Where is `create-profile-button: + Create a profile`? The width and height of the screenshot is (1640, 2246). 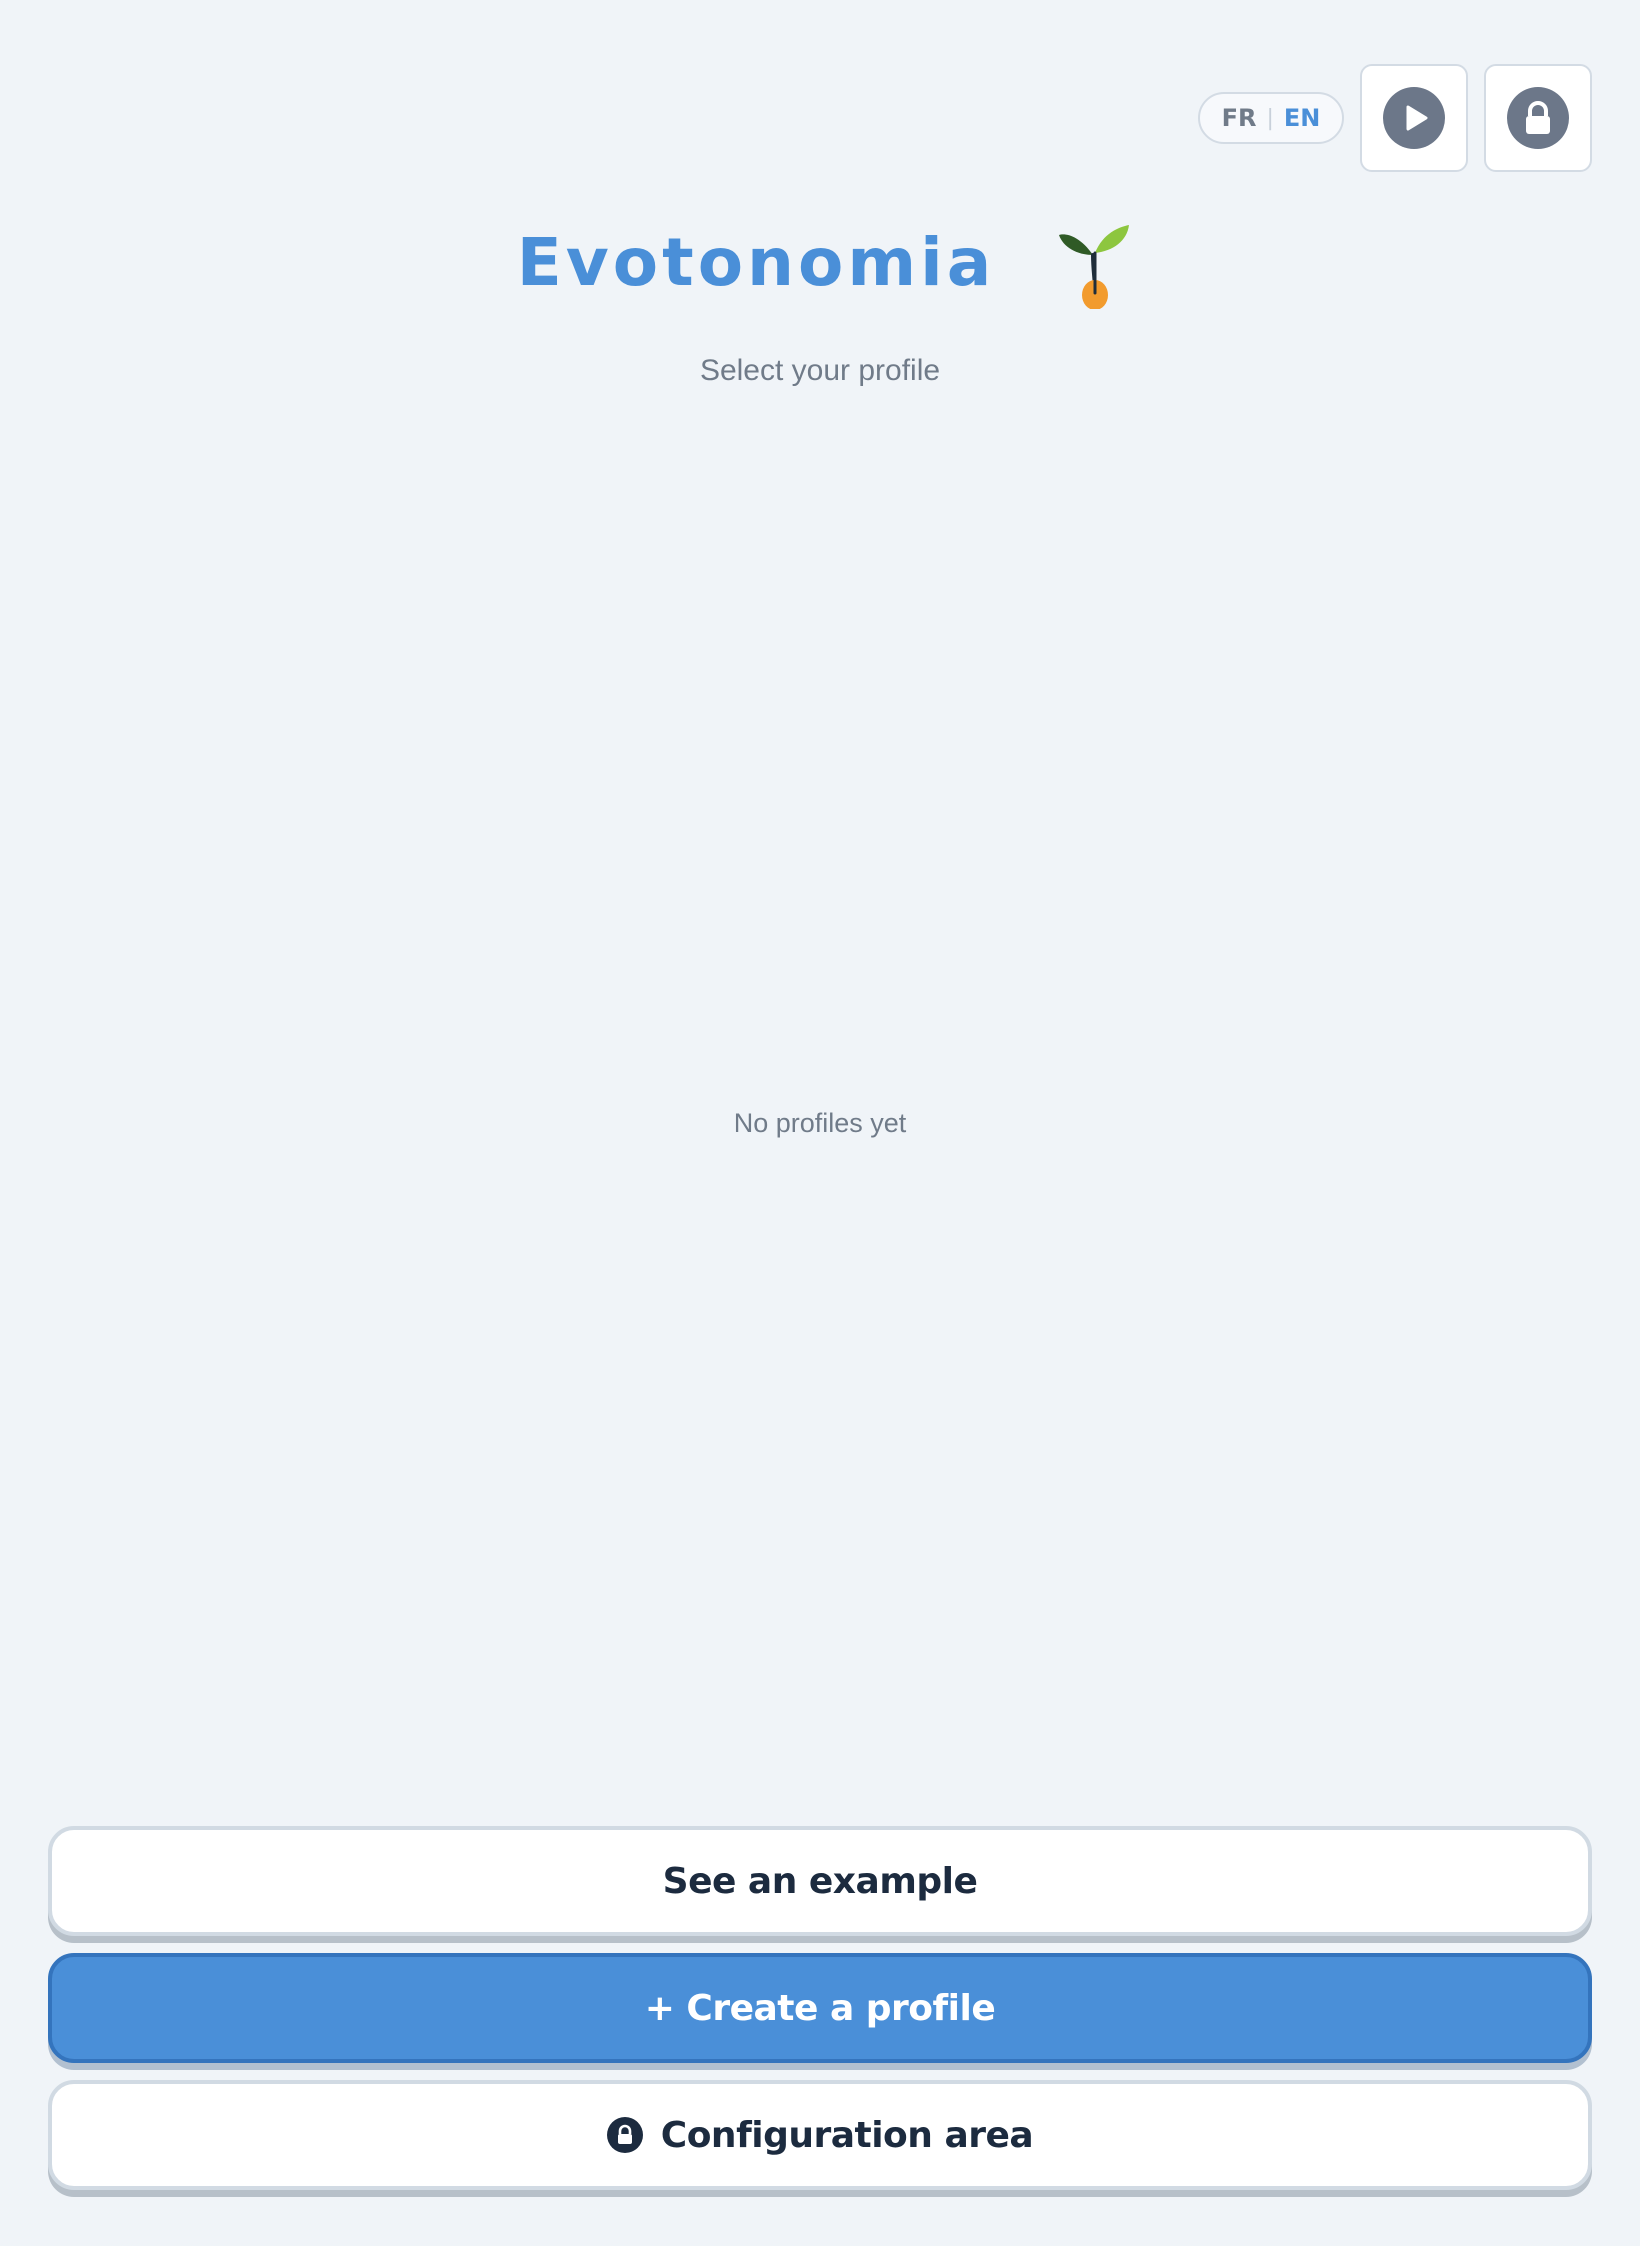
create-profile-button: + Create a profile is located at coordinates (820, 2008).